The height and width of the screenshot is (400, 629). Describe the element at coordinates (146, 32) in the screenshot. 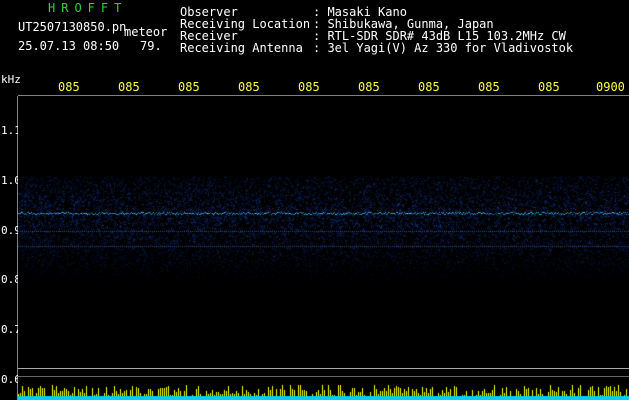

I see `meteor-label: meteor` at that location.